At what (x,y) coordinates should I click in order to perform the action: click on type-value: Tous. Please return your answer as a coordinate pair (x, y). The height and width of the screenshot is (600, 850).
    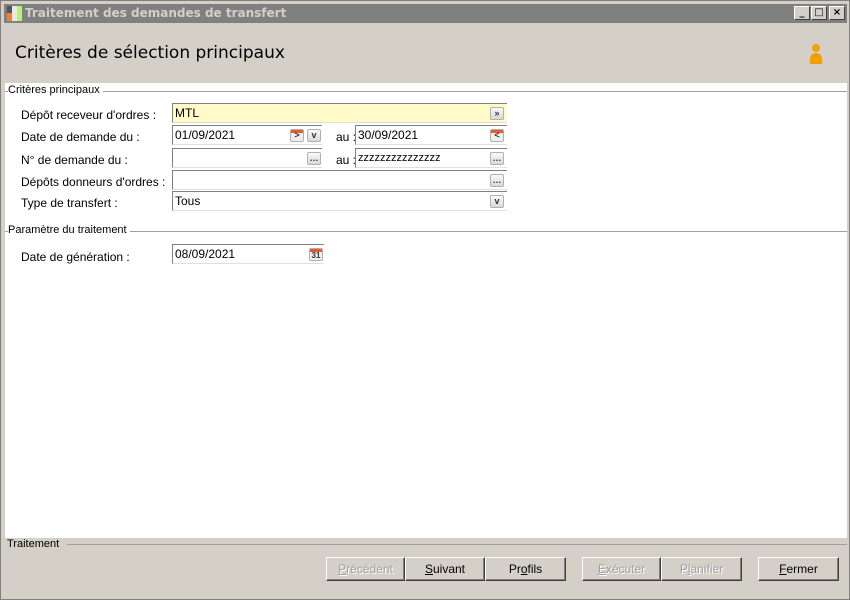
    Looking at the image, I should click on (188, 201).